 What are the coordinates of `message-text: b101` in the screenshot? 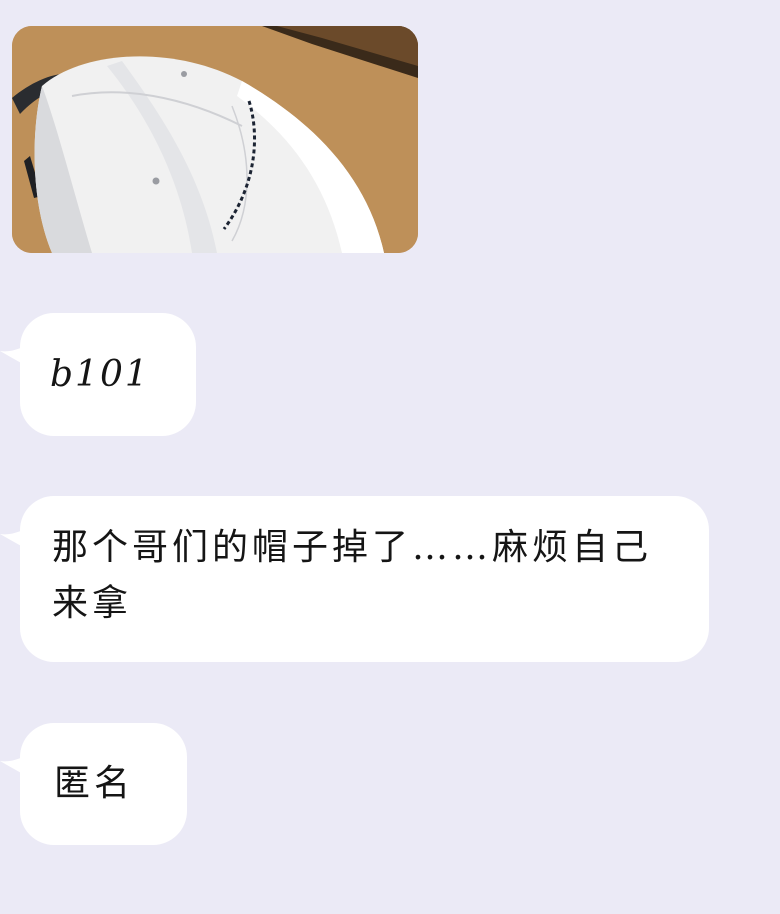 It's located at (100, 374).